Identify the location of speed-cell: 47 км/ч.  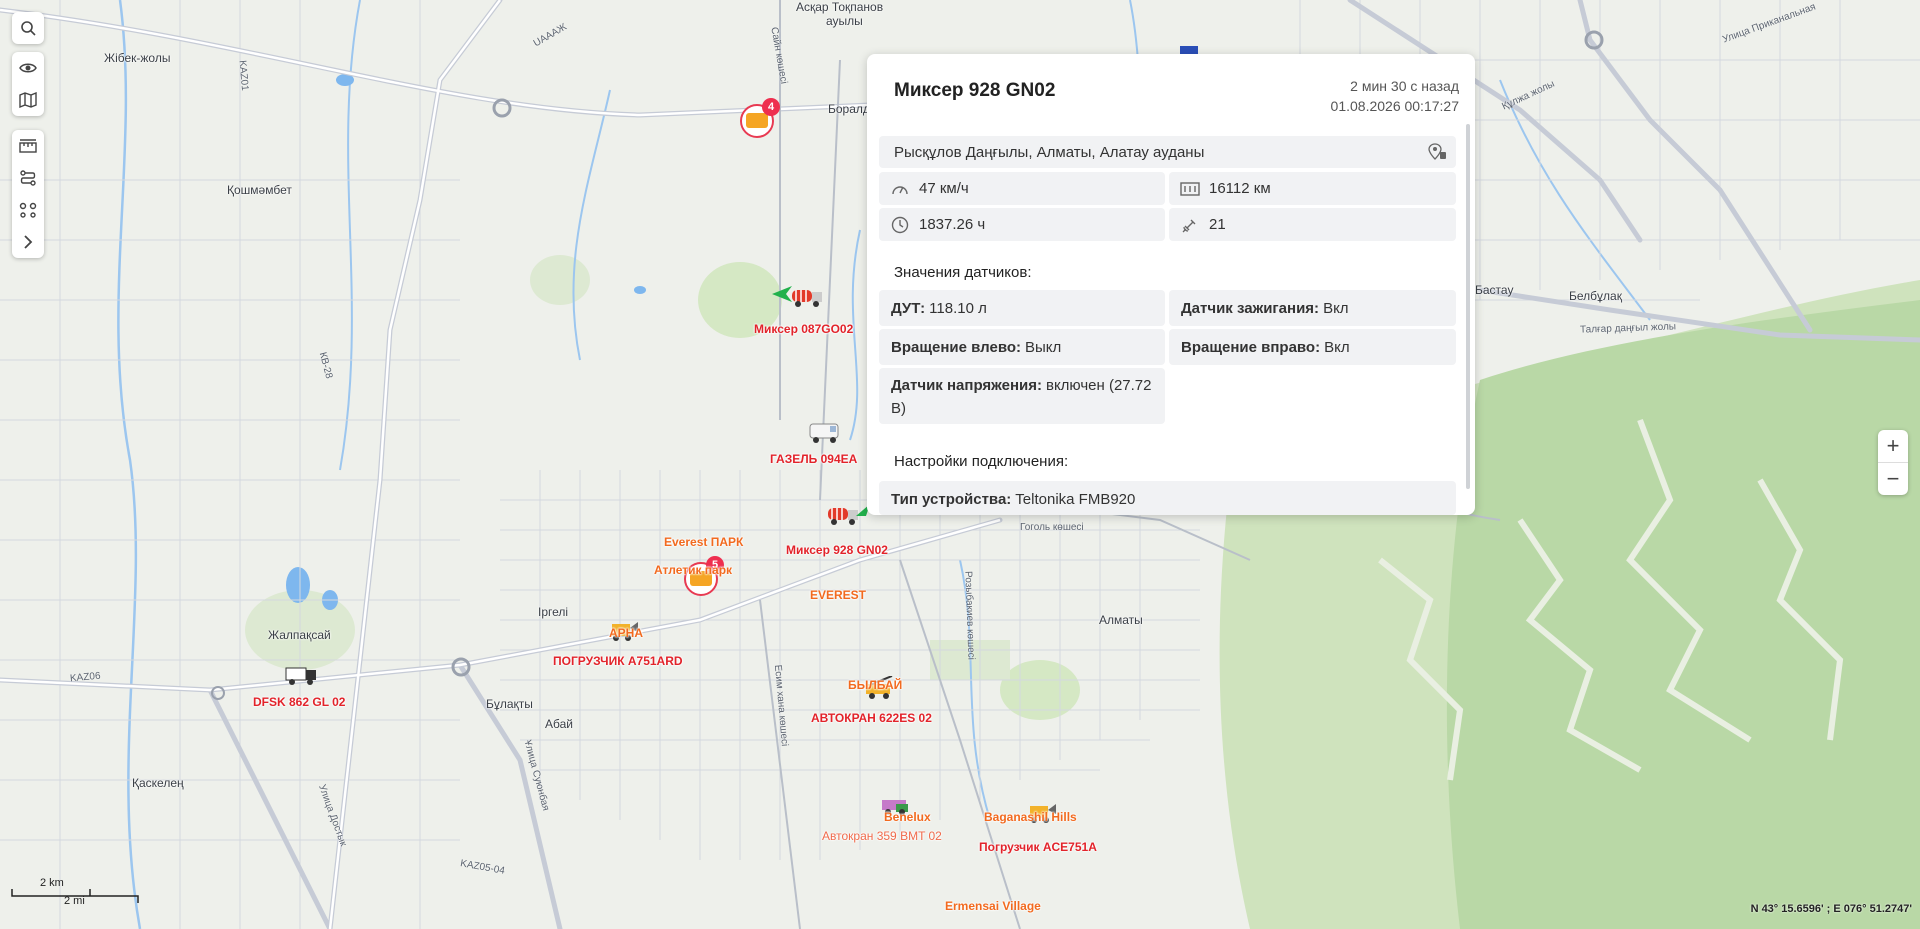
(1022, 188).